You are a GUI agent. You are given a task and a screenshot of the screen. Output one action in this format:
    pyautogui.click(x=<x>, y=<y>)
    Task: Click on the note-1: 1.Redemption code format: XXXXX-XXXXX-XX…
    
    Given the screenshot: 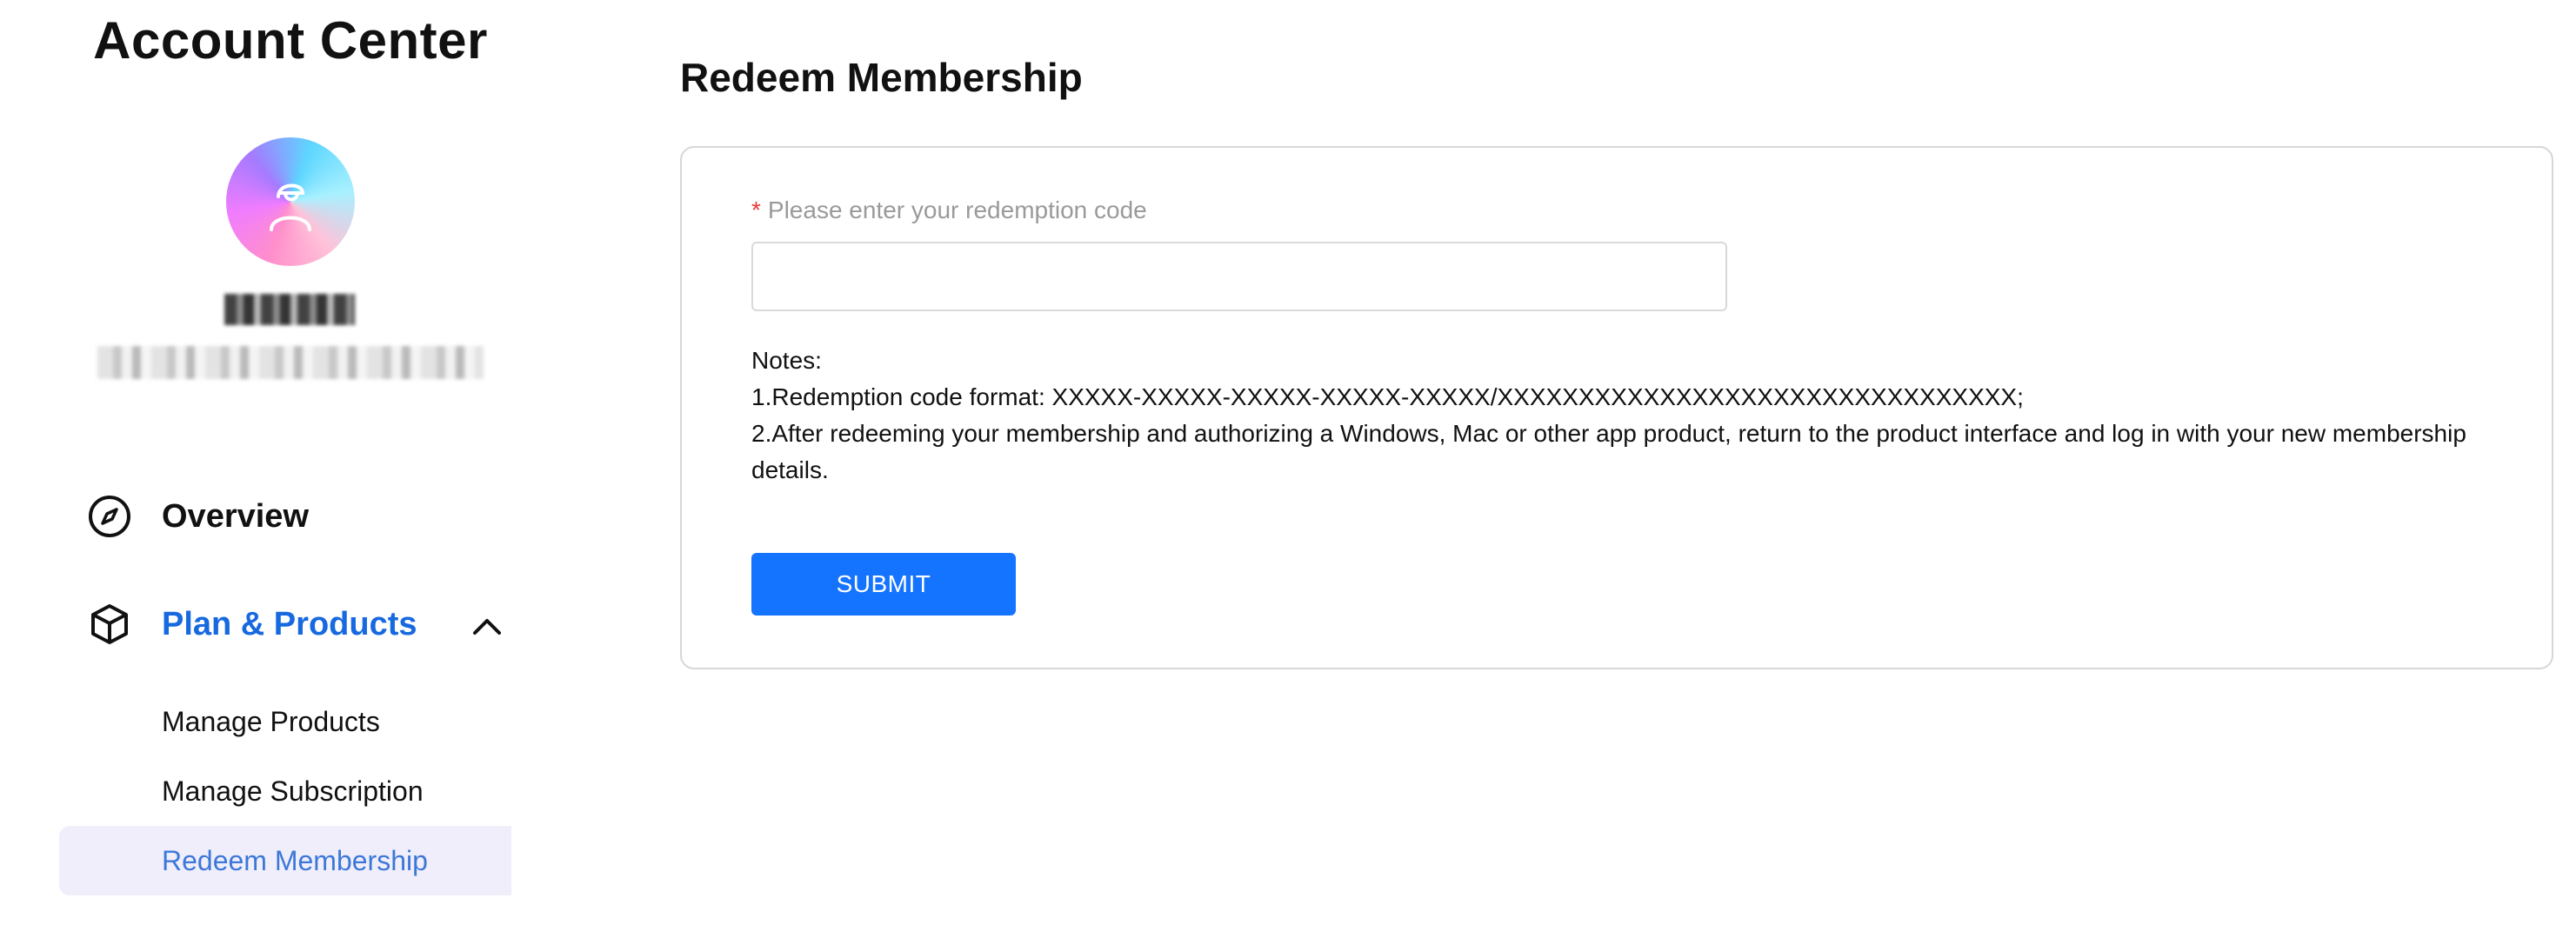 What is the action you would take?
    pyautogui.click(x=1387, y=396)
    